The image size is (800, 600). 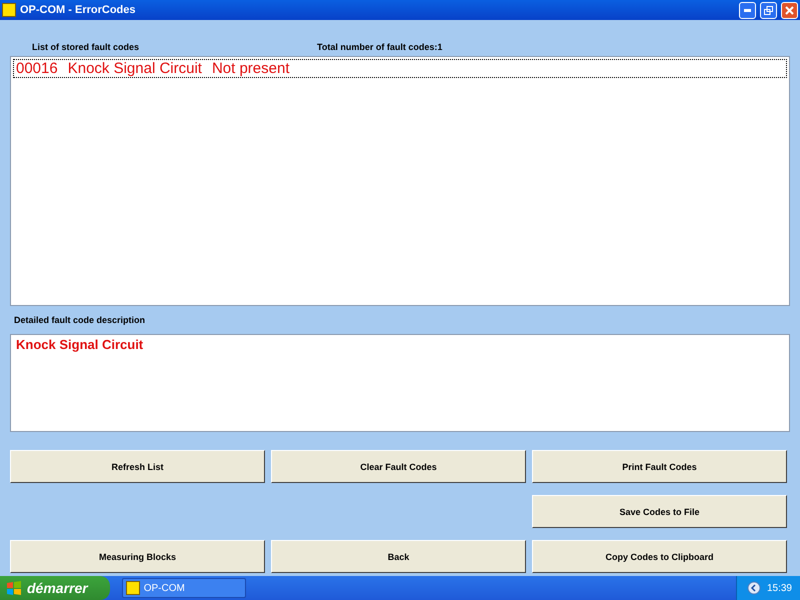 I want to click on close-button, so click(x=789, y=10).